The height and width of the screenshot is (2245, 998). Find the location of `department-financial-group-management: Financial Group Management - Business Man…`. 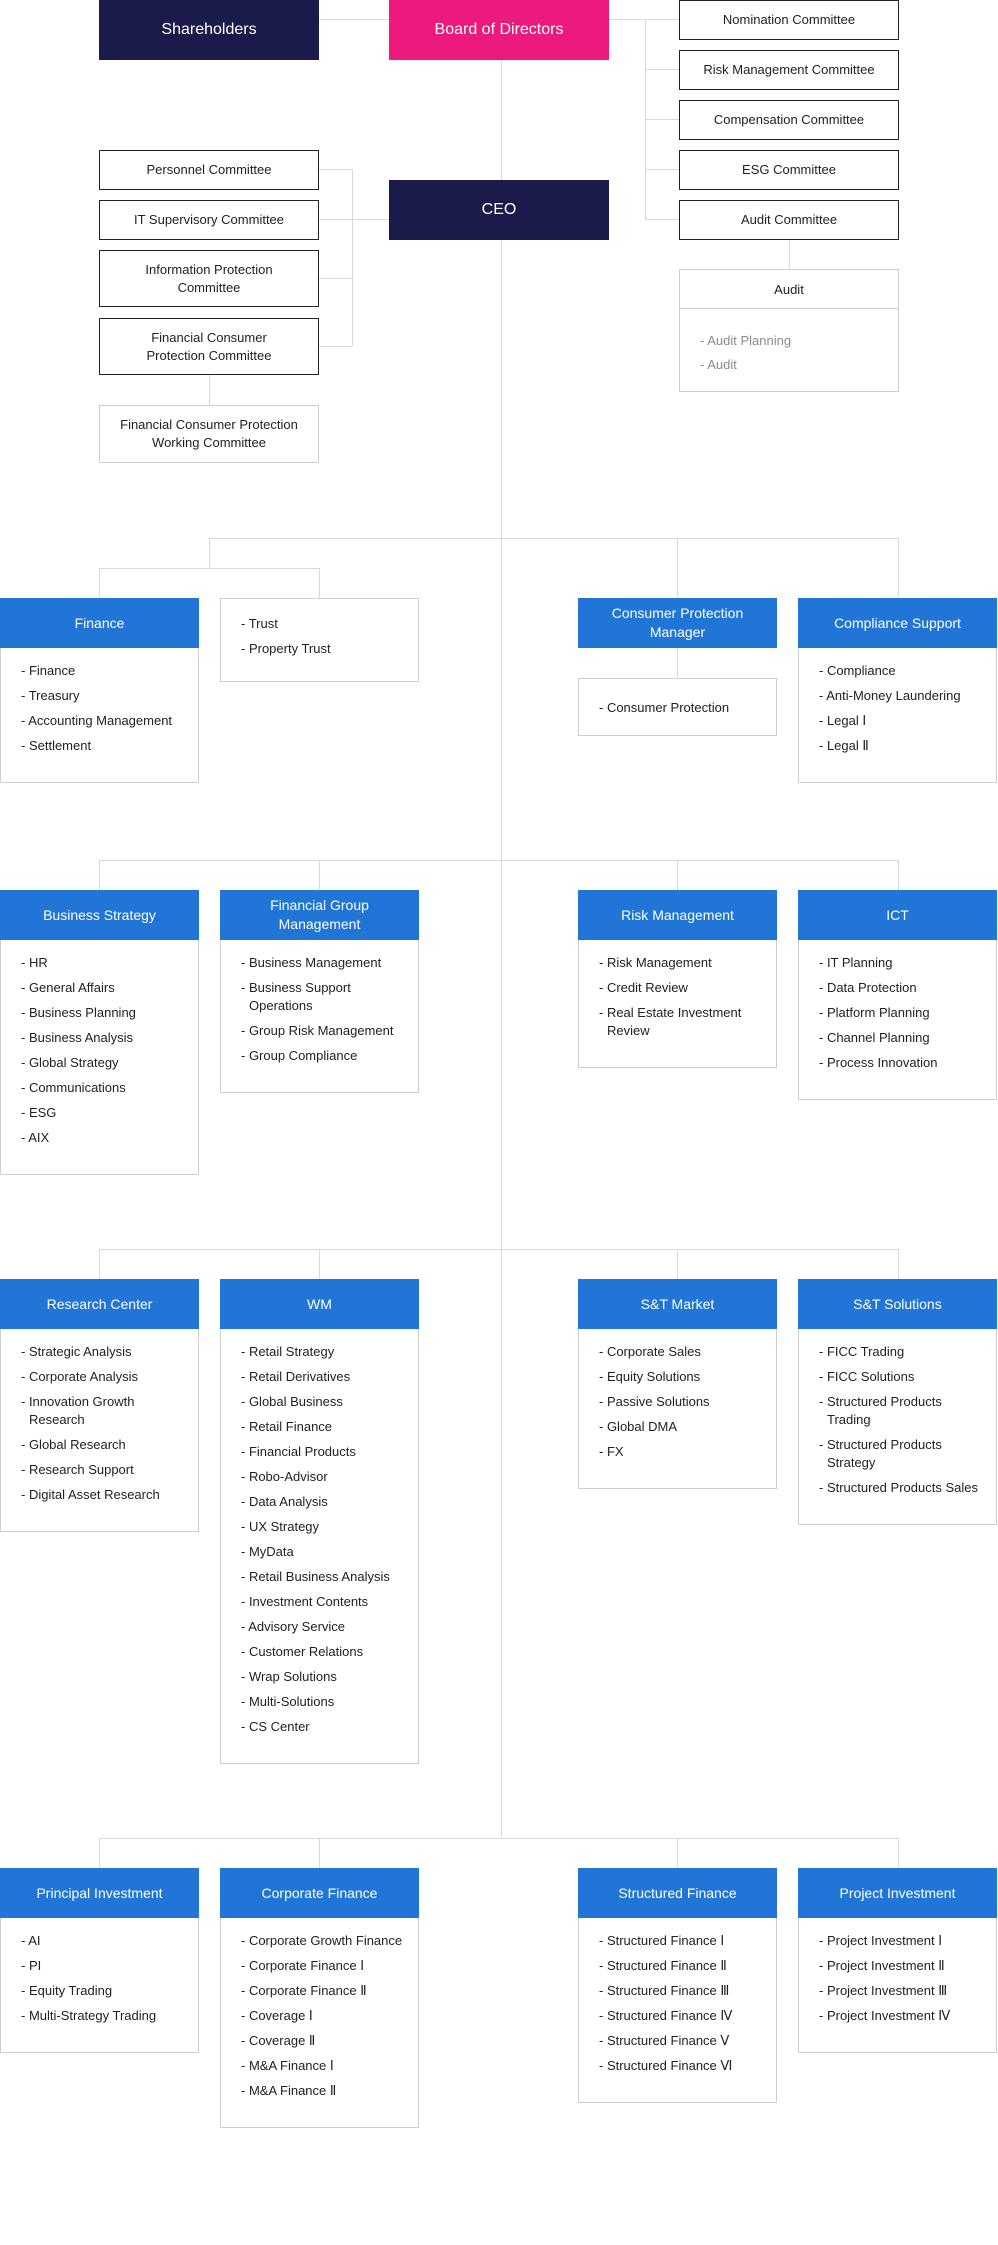

department-financial-group-management: Financial Group Management - Business Man… is located at coordinates (319, 991).